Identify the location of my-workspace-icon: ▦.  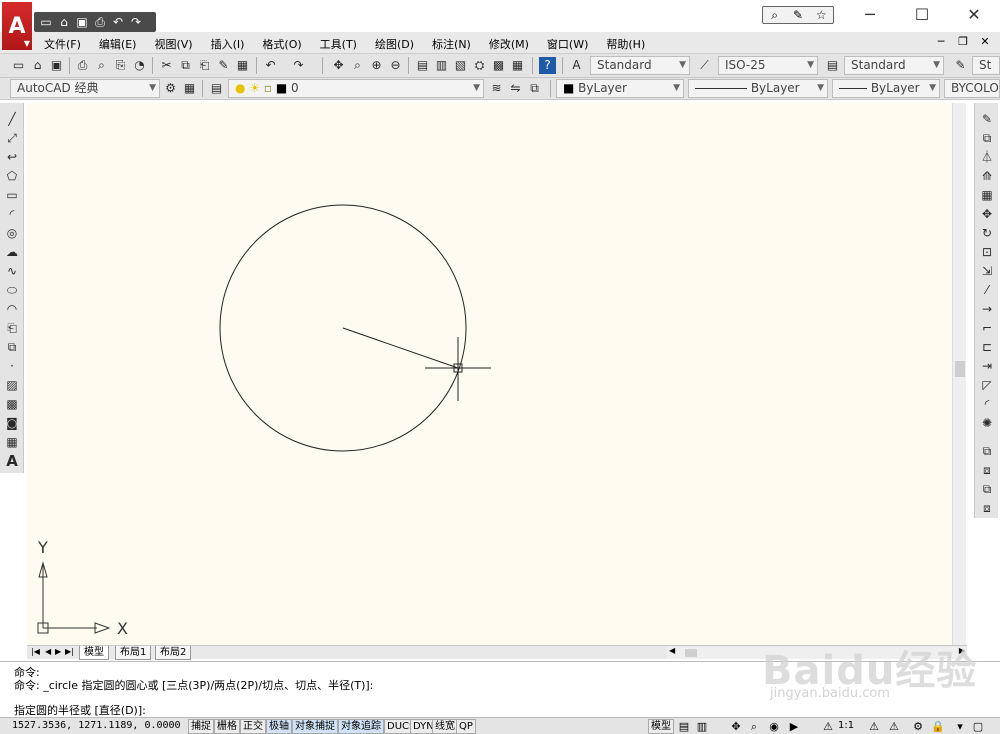
(189, 88).